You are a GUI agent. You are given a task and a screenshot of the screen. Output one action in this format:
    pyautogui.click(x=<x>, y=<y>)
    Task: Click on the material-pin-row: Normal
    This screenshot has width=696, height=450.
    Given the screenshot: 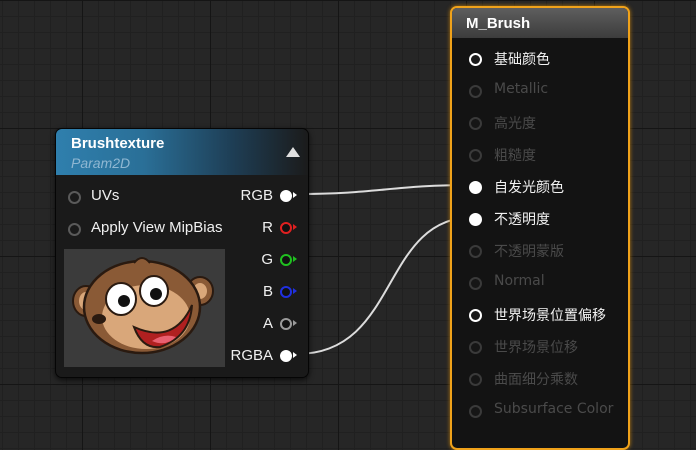 What is the action you would take?
    pyautogui.click(x=540, y=283)
    